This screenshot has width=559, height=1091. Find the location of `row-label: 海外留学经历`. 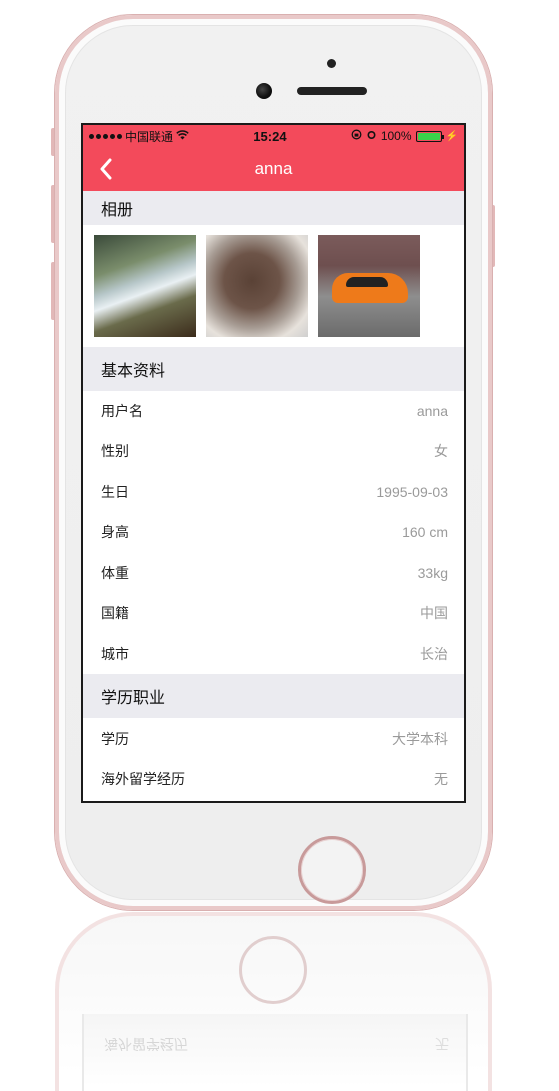

row-label: 海外留学经历 is located at coordinates (143, 780).